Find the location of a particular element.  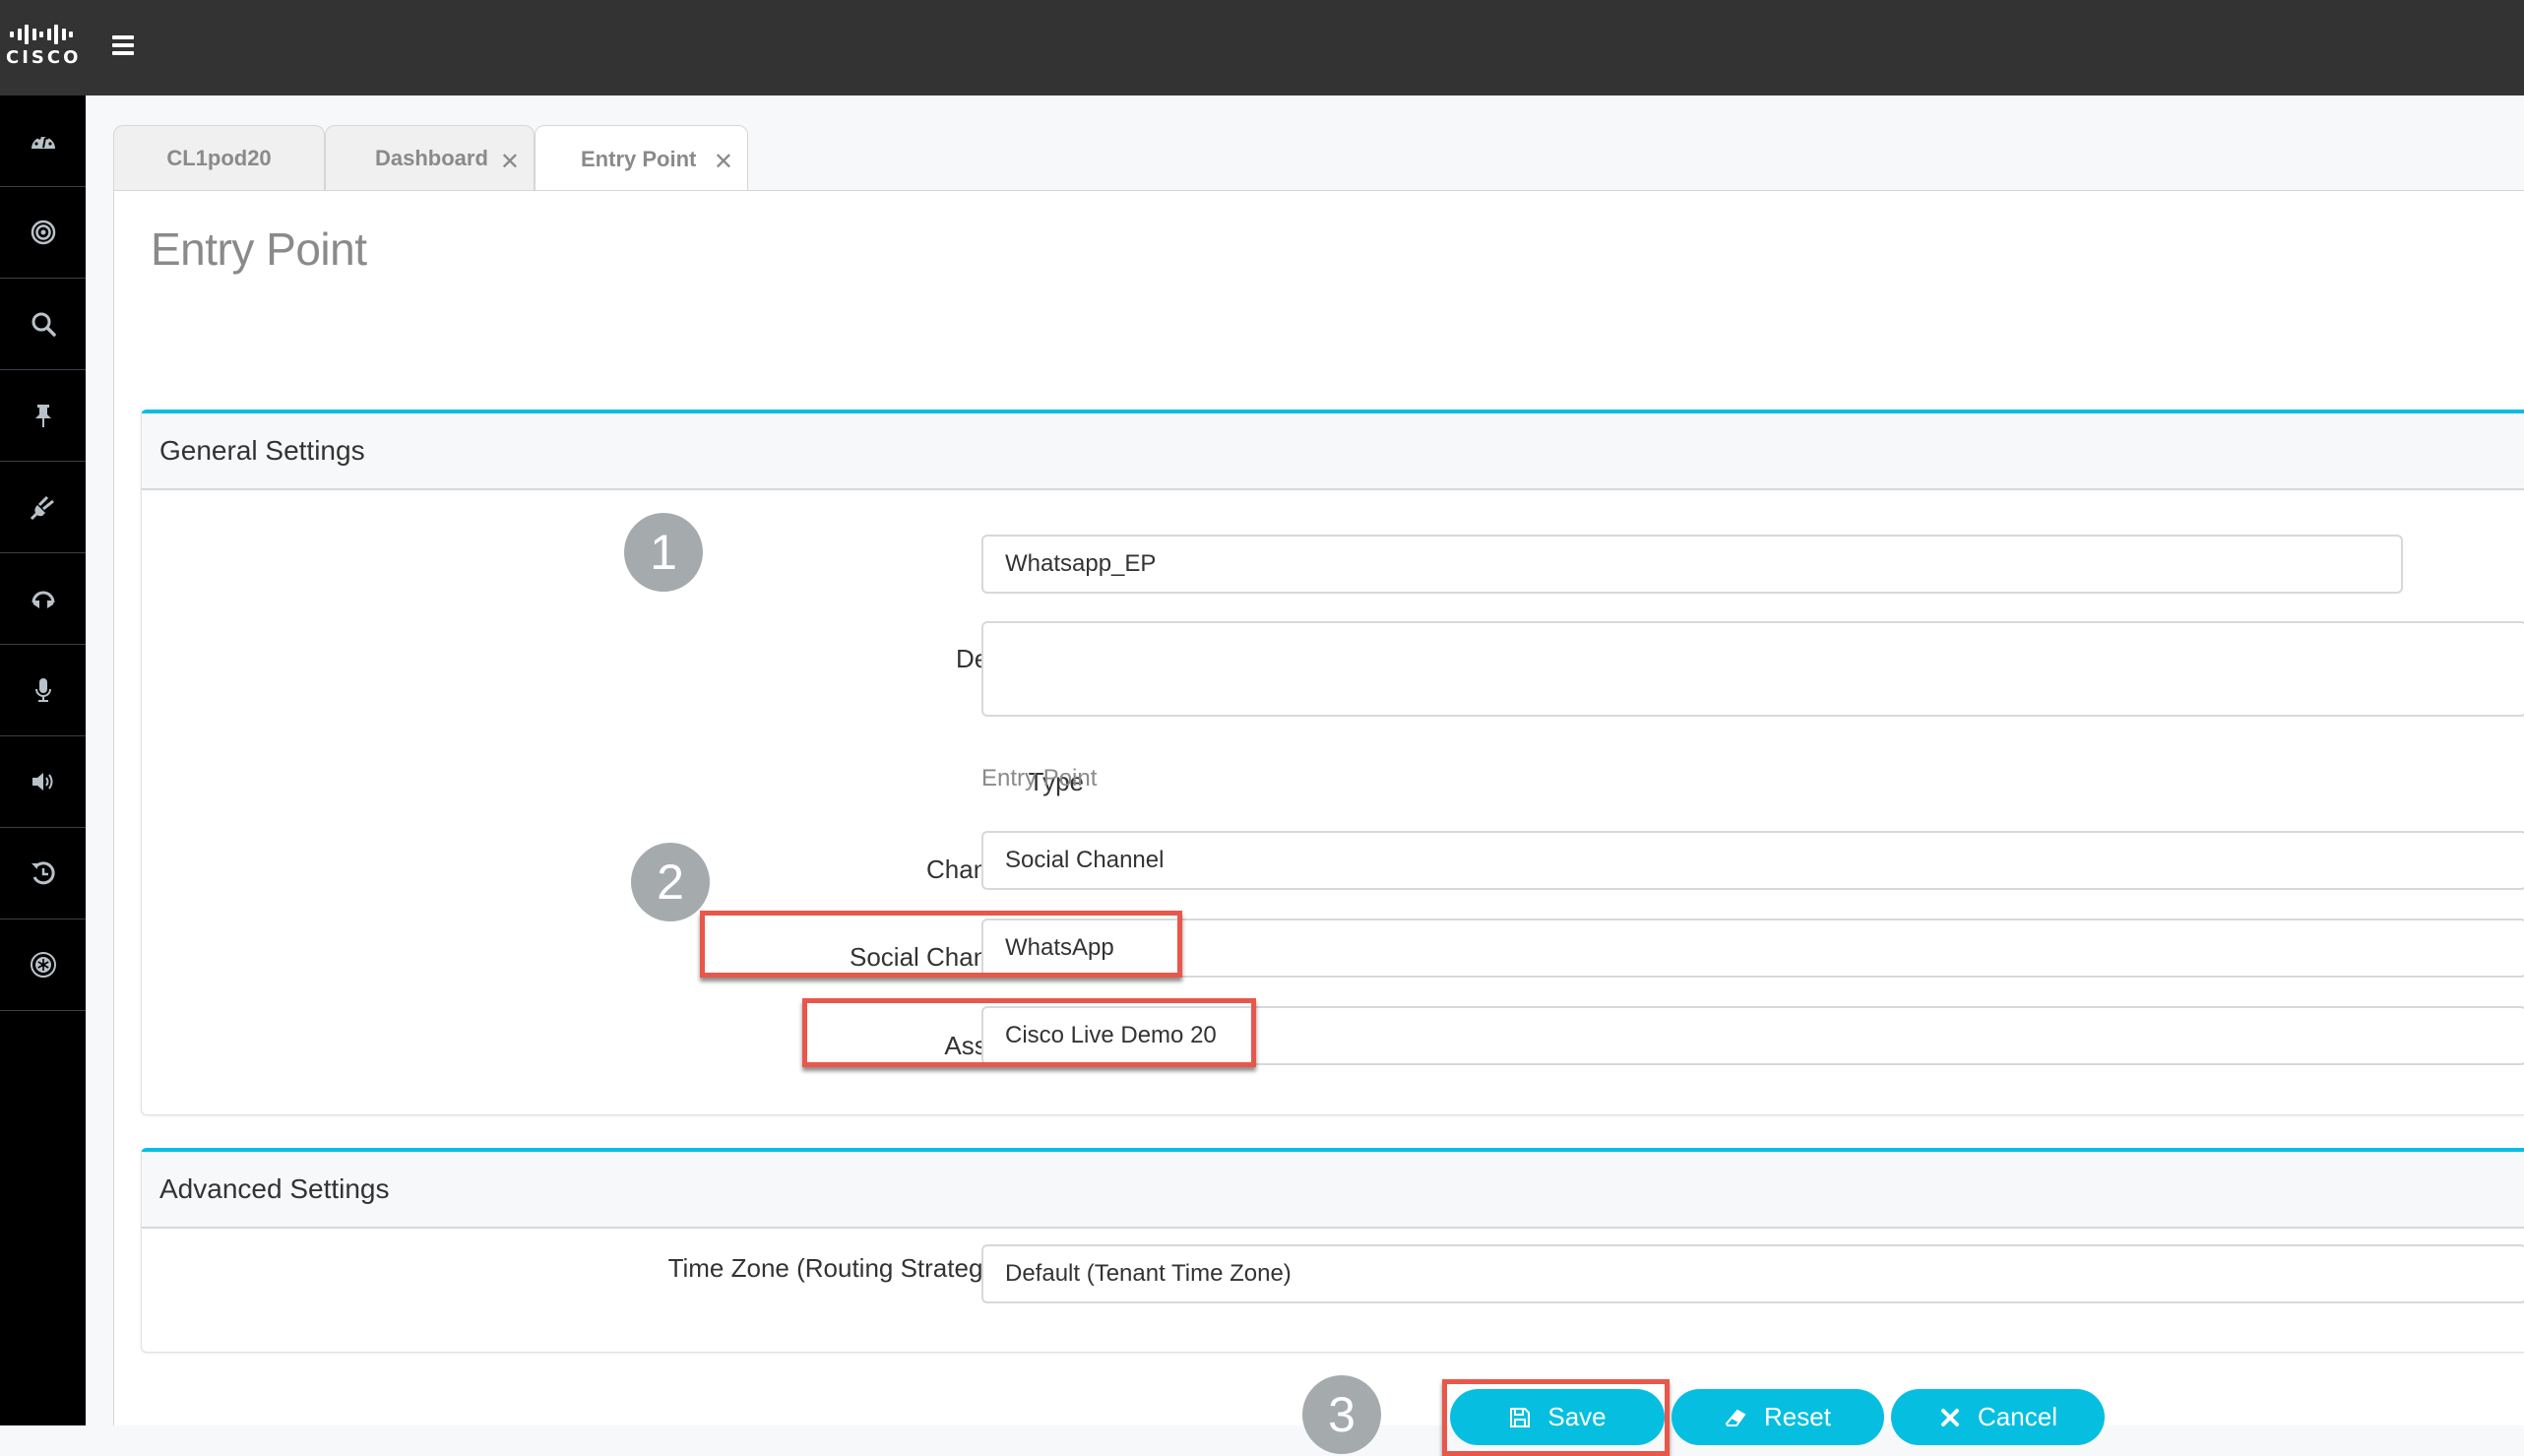

tab-cl1pod20: CL1pod20 is located at coordinates (219, 157).